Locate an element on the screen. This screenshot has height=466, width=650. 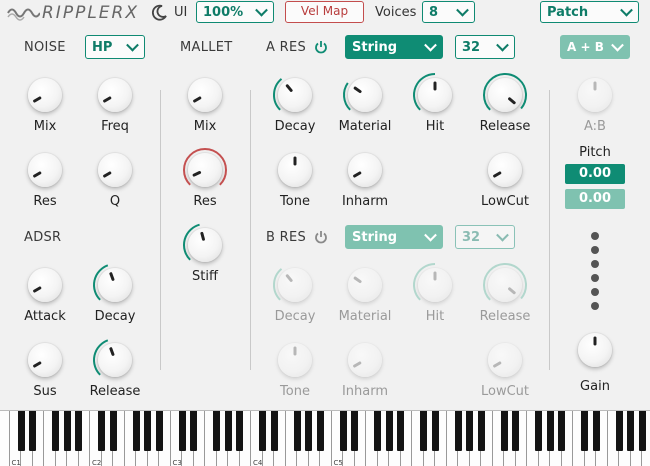
couple-mode-value: A + B is located at coordinates (585, 47).